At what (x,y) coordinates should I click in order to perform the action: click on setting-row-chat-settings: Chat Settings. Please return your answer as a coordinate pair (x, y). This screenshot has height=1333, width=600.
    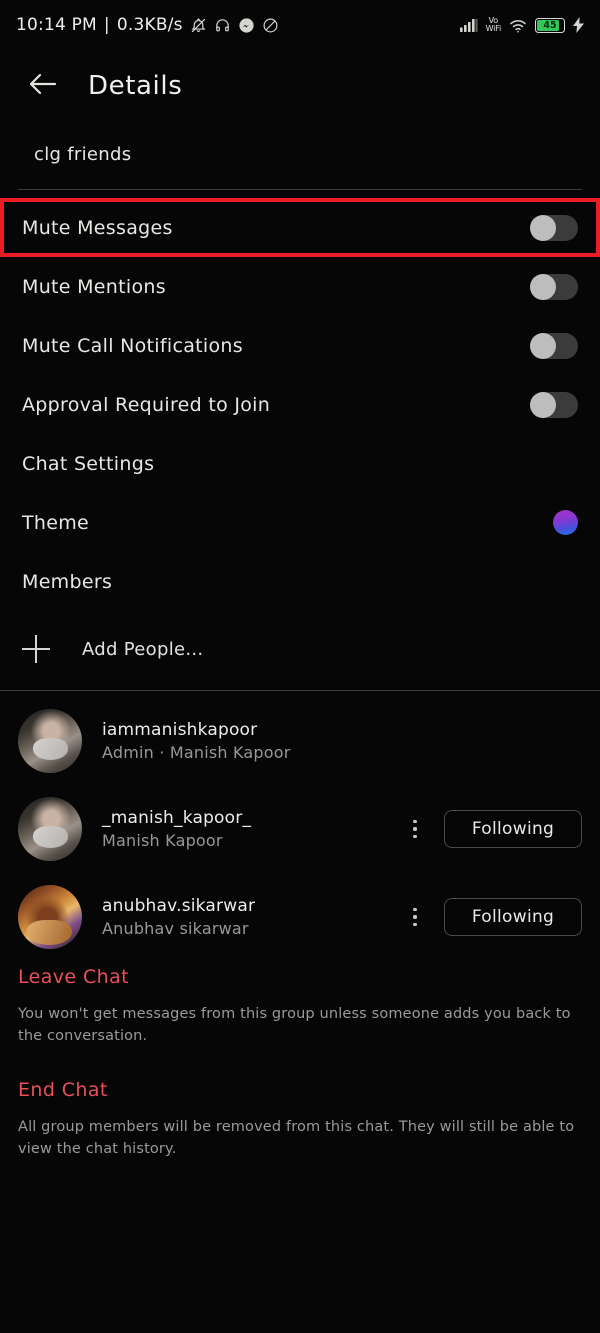
    Looking at the image, I should click on (300, 463).